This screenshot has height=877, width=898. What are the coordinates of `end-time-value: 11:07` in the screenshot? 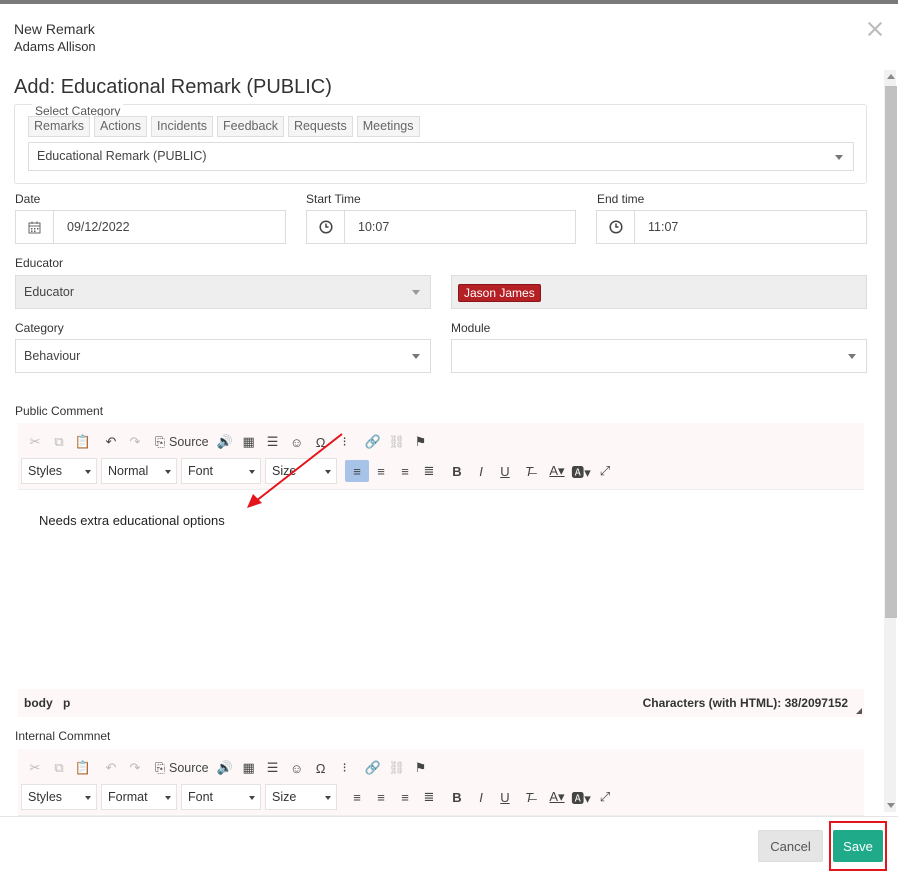 It's located at (663, 227).